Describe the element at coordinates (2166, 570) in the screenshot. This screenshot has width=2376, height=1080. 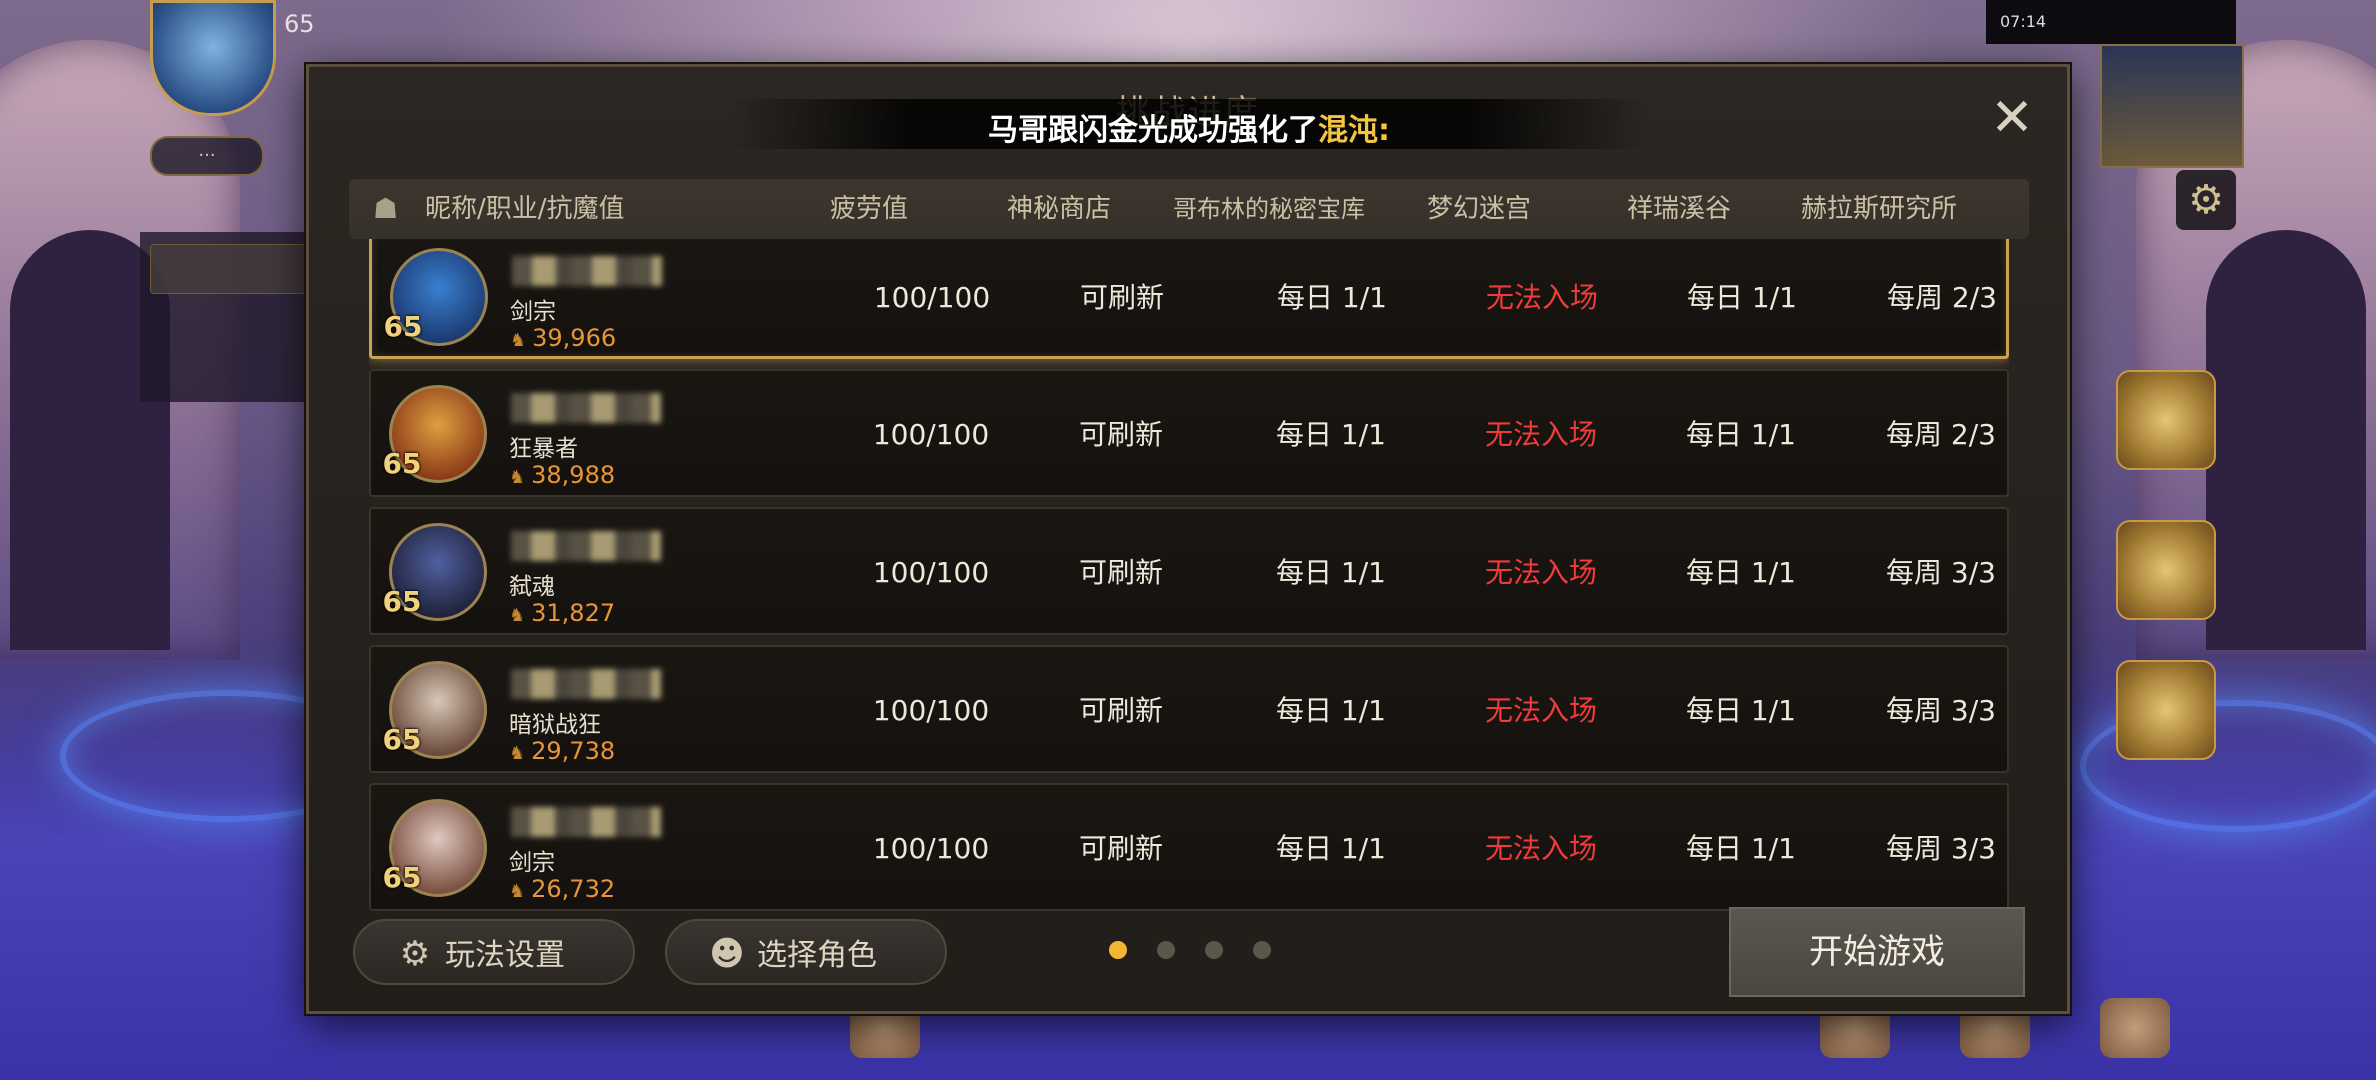
I see `shield-icon` at that location.